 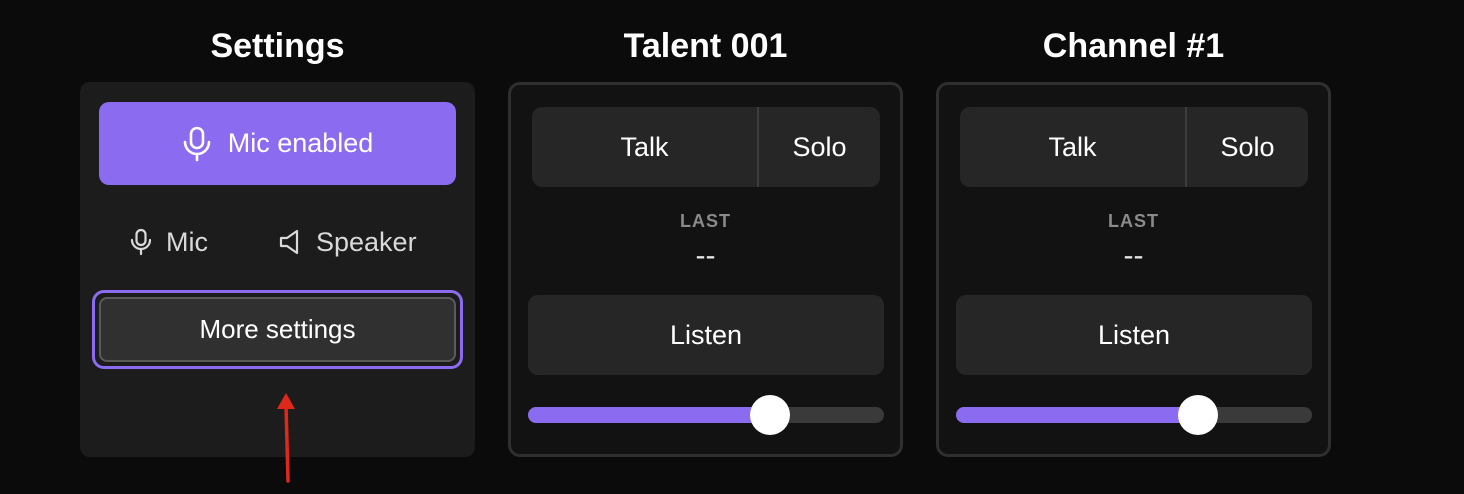 What do you see at coordinates (286, 438) in the screenshot?
I see `annotation-arrow-icon` at bounding box center [286, 438].